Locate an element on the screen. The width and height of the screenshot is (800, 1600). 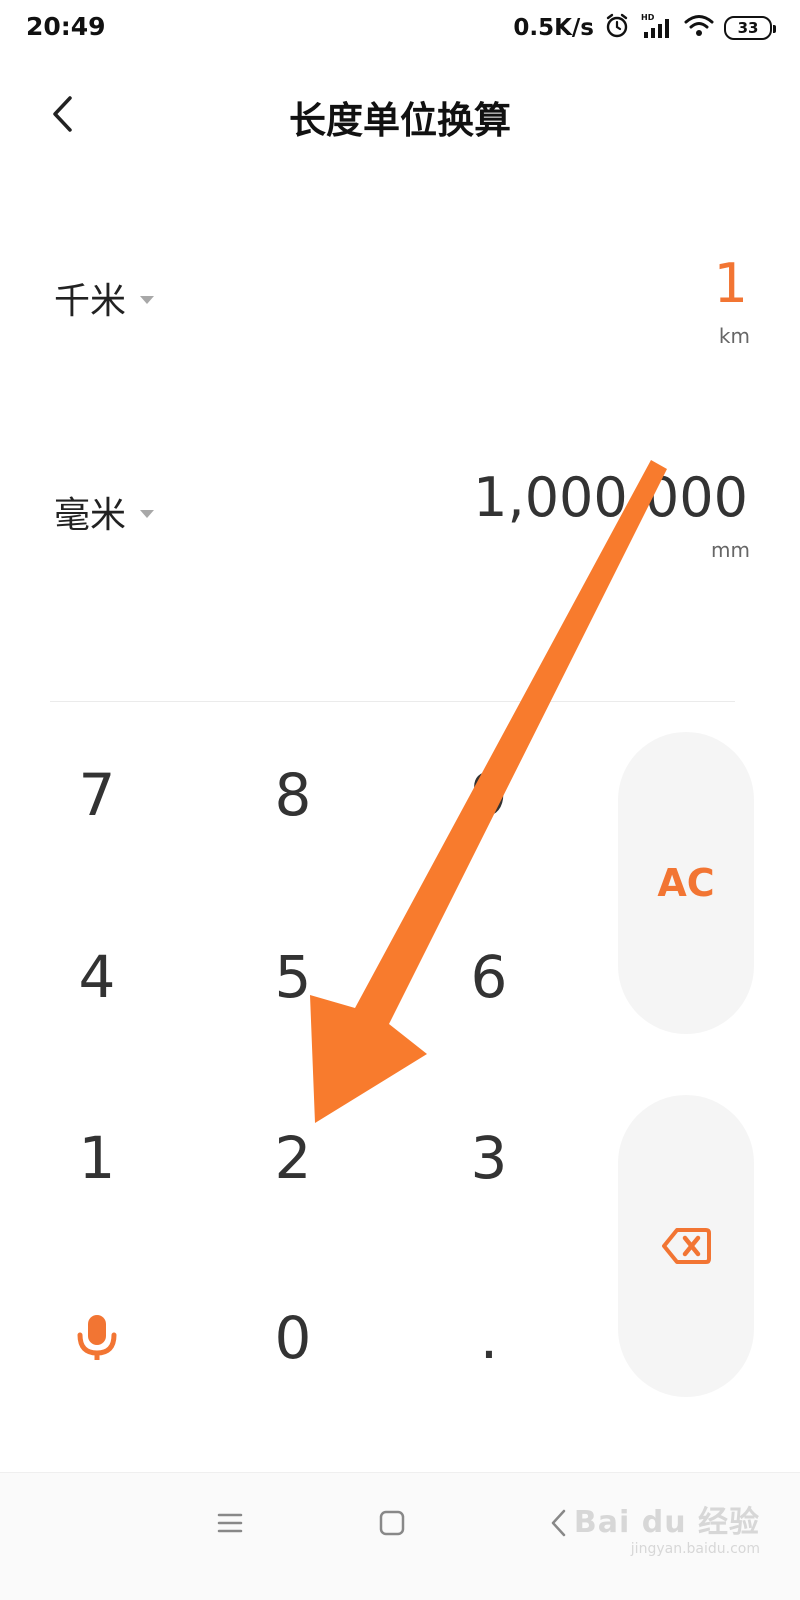
clear-all-button: AC is located at coordinates (686, 883).